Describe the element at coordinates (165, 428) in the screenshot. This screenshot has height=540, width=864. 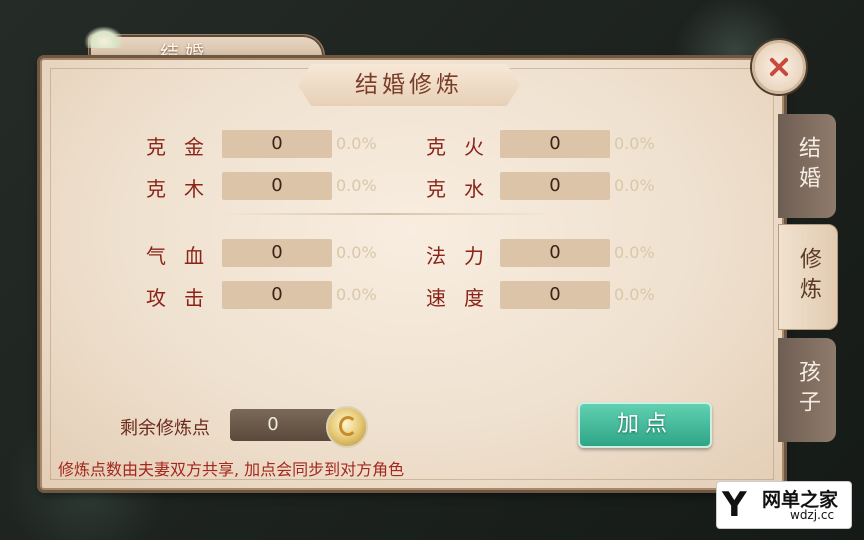
I see `remaining-points-label: 剩余修炼点` at that location.